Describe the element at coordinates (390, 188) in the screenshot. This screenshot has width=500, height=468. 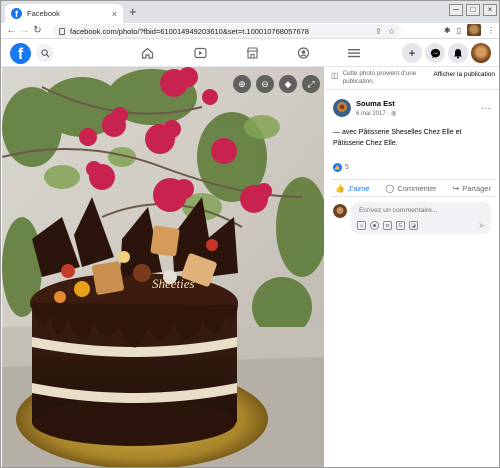
I see `comment-icon: ◯` at that location.